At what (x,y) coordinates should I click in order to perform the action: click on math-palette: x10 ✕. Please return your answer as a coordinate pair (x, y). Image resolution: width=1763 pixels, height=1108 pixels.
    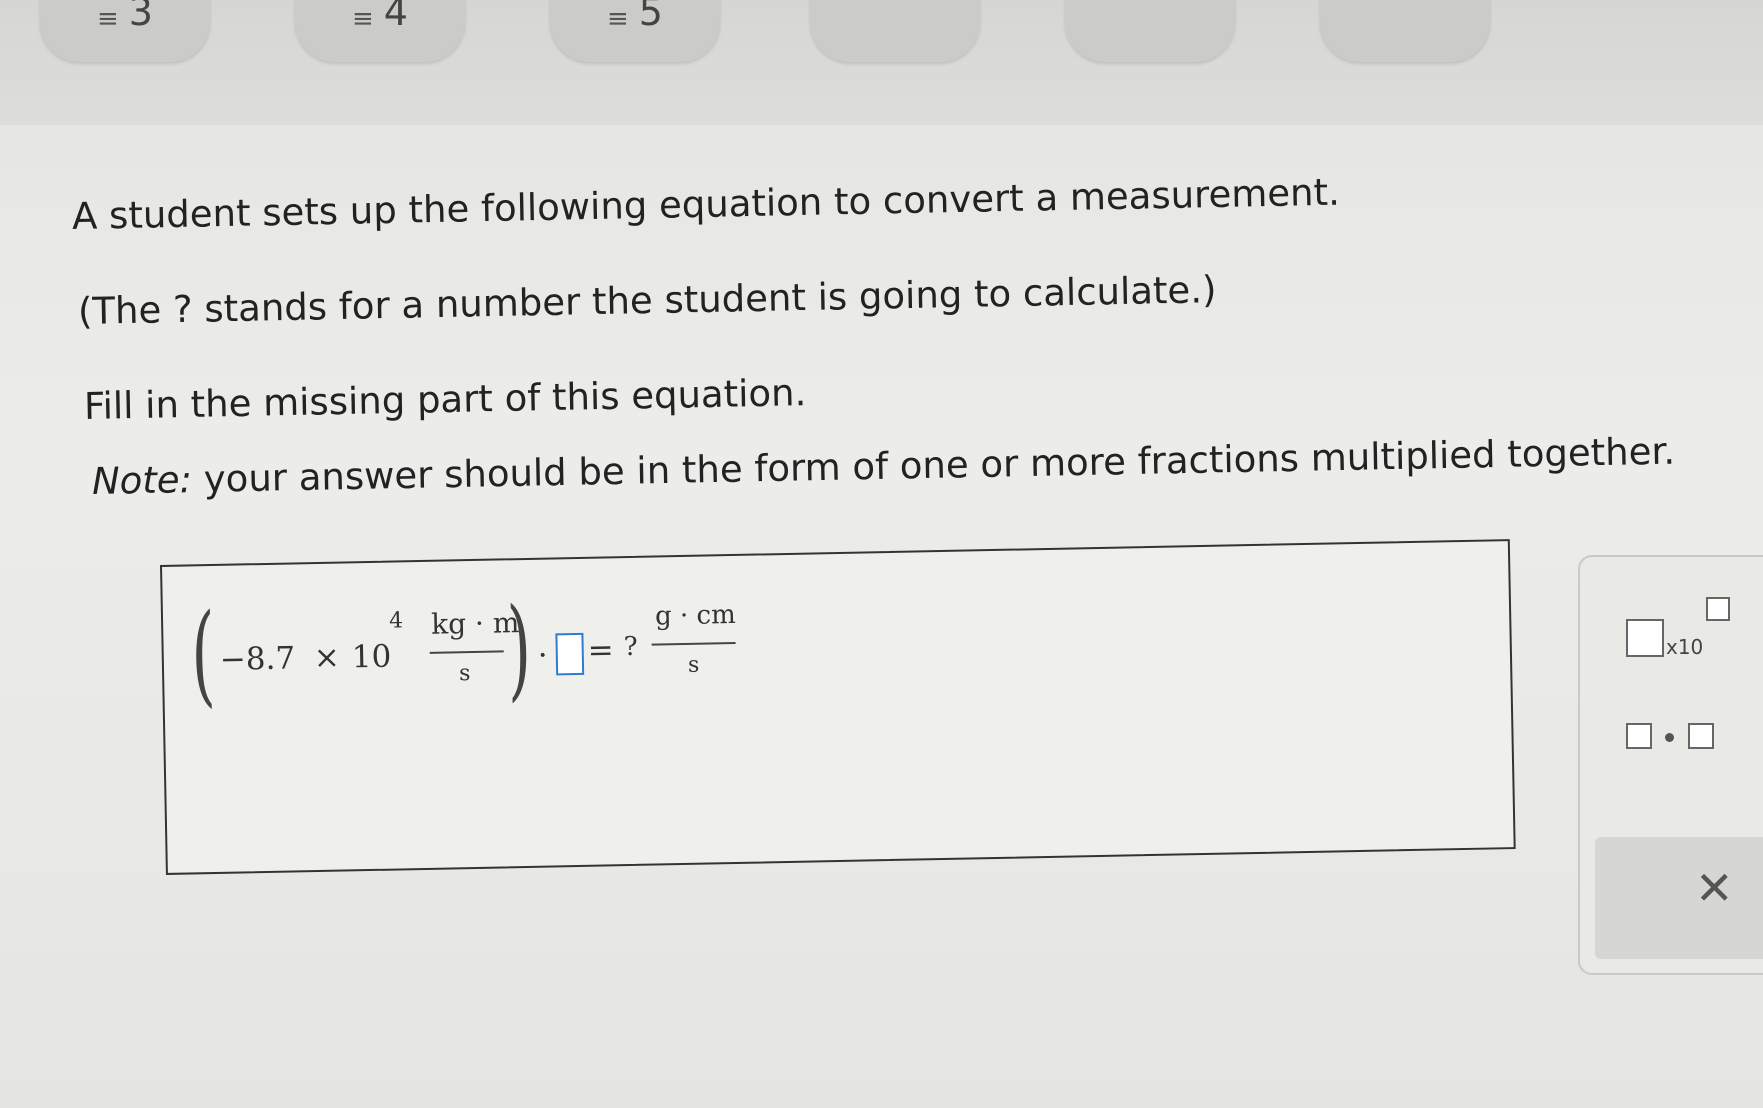
    Looking at the image, I should click on (1670, 765).